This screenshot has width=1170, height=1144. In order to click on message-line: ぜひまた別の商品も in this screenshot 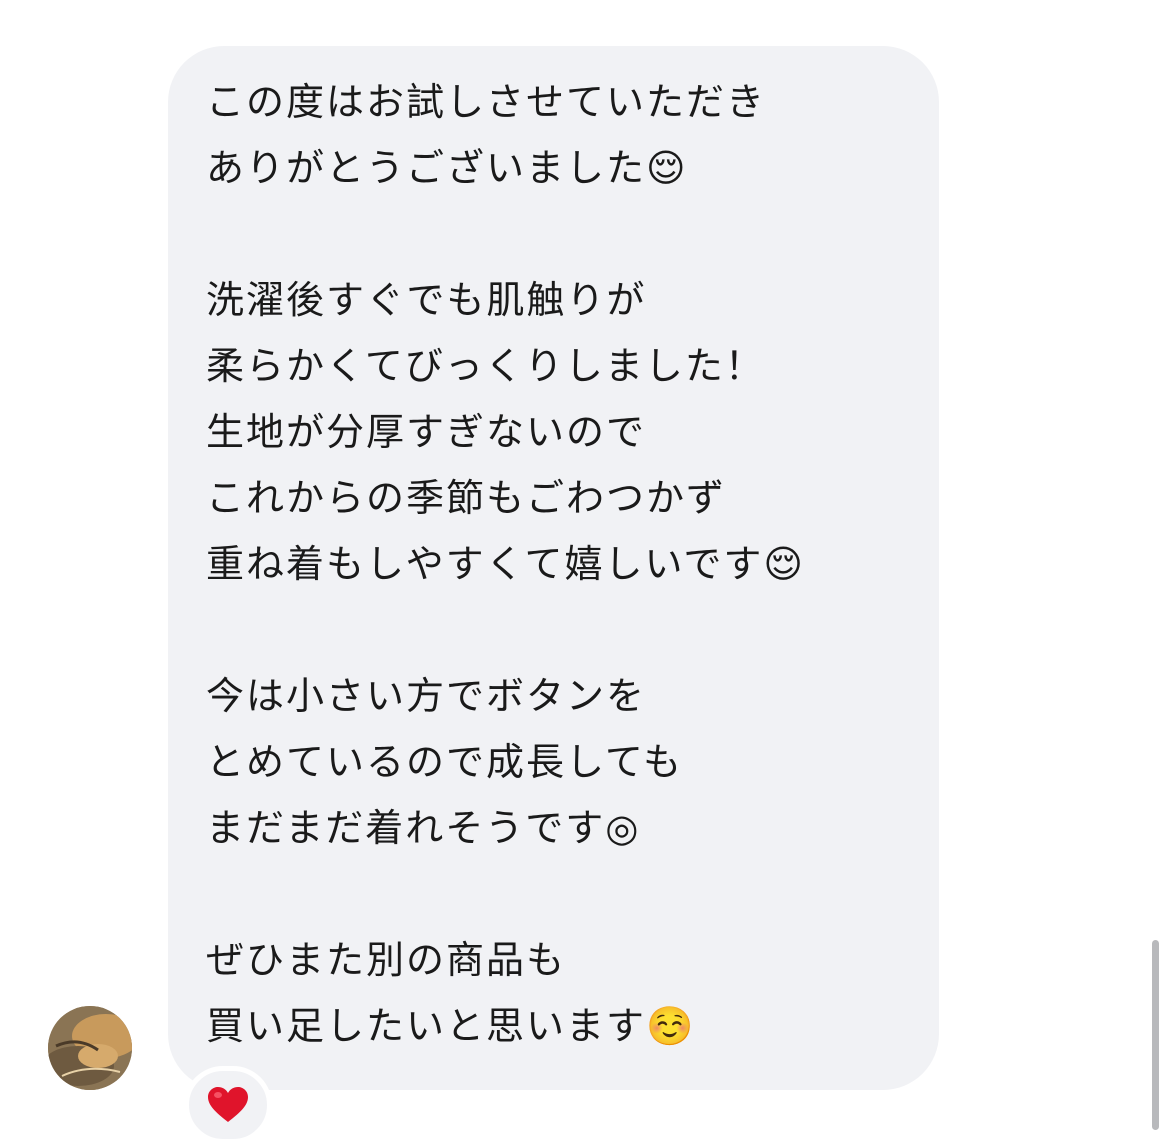, I will do `click(386, 960)`.